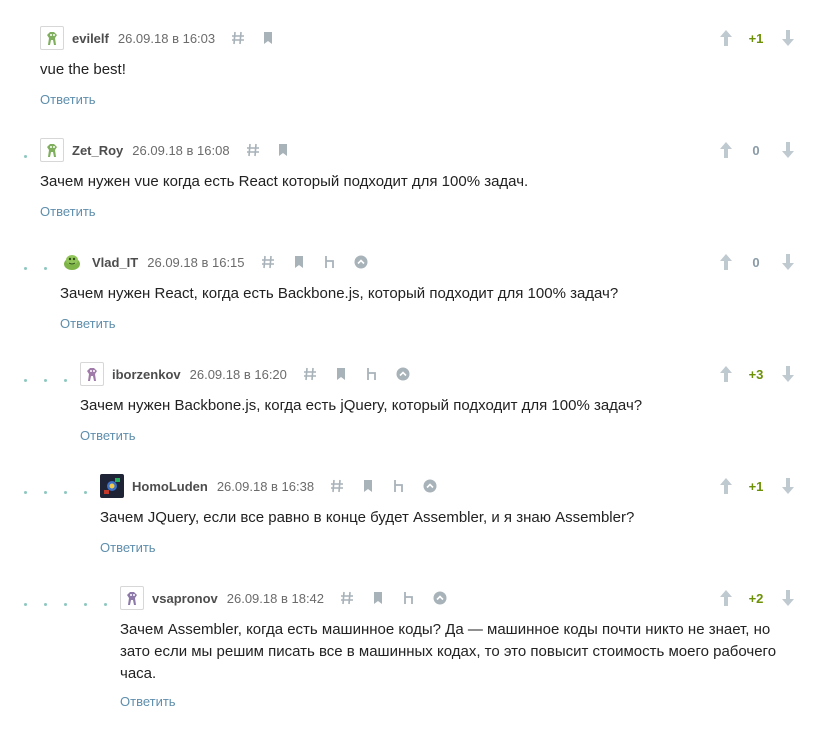 This screenshot has height=730, width=824. I want to click on comment-datetime: 26.09.18 в 18:42, so click(275, 598).